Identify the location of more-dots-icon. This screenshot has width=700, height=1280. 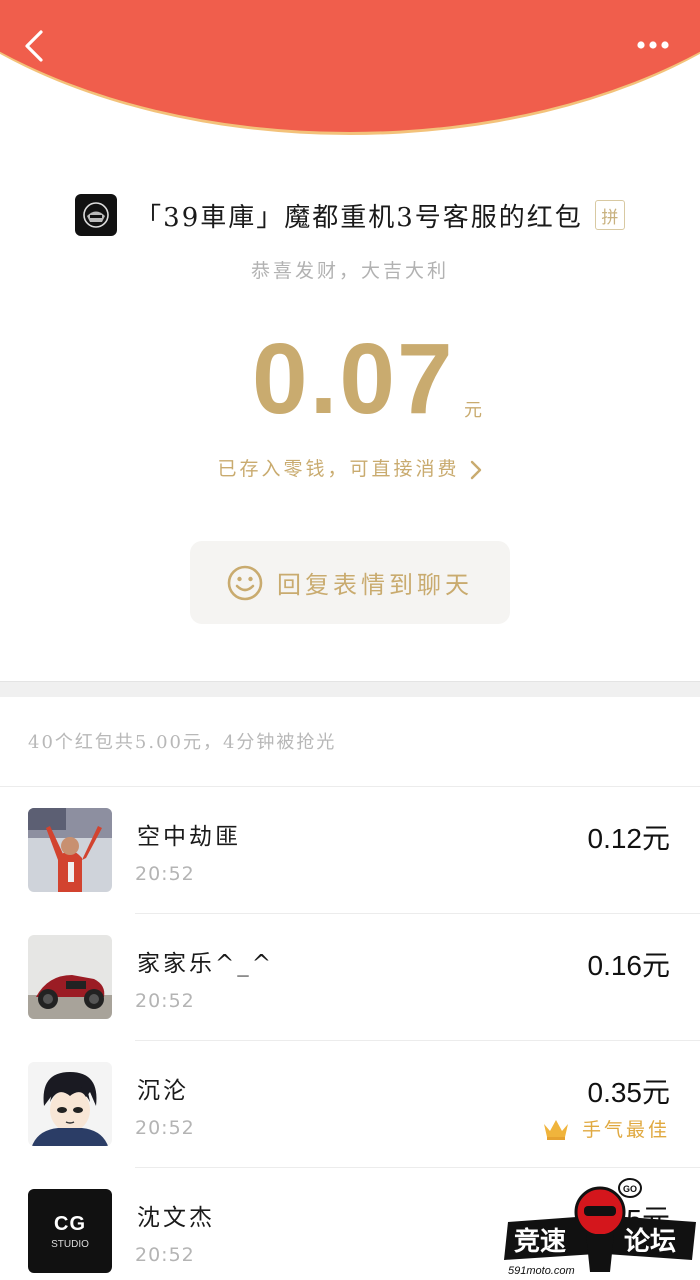
(653, 45).